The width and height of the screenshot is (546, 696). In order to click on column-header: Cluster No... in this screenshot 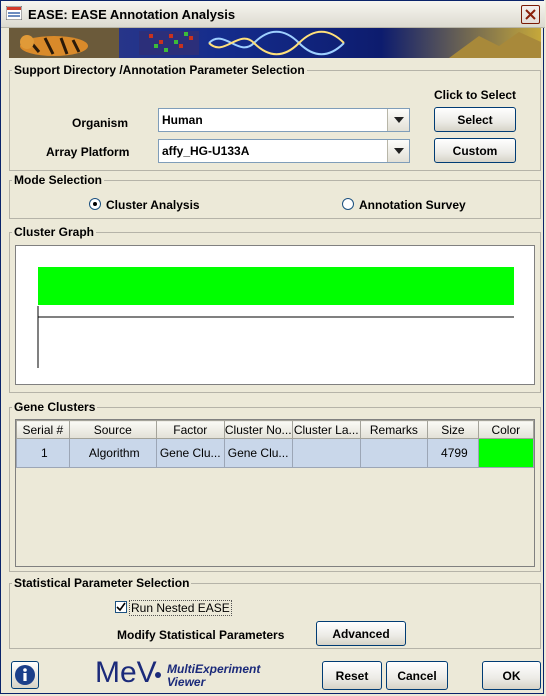, I will do `click(258, 429)`.